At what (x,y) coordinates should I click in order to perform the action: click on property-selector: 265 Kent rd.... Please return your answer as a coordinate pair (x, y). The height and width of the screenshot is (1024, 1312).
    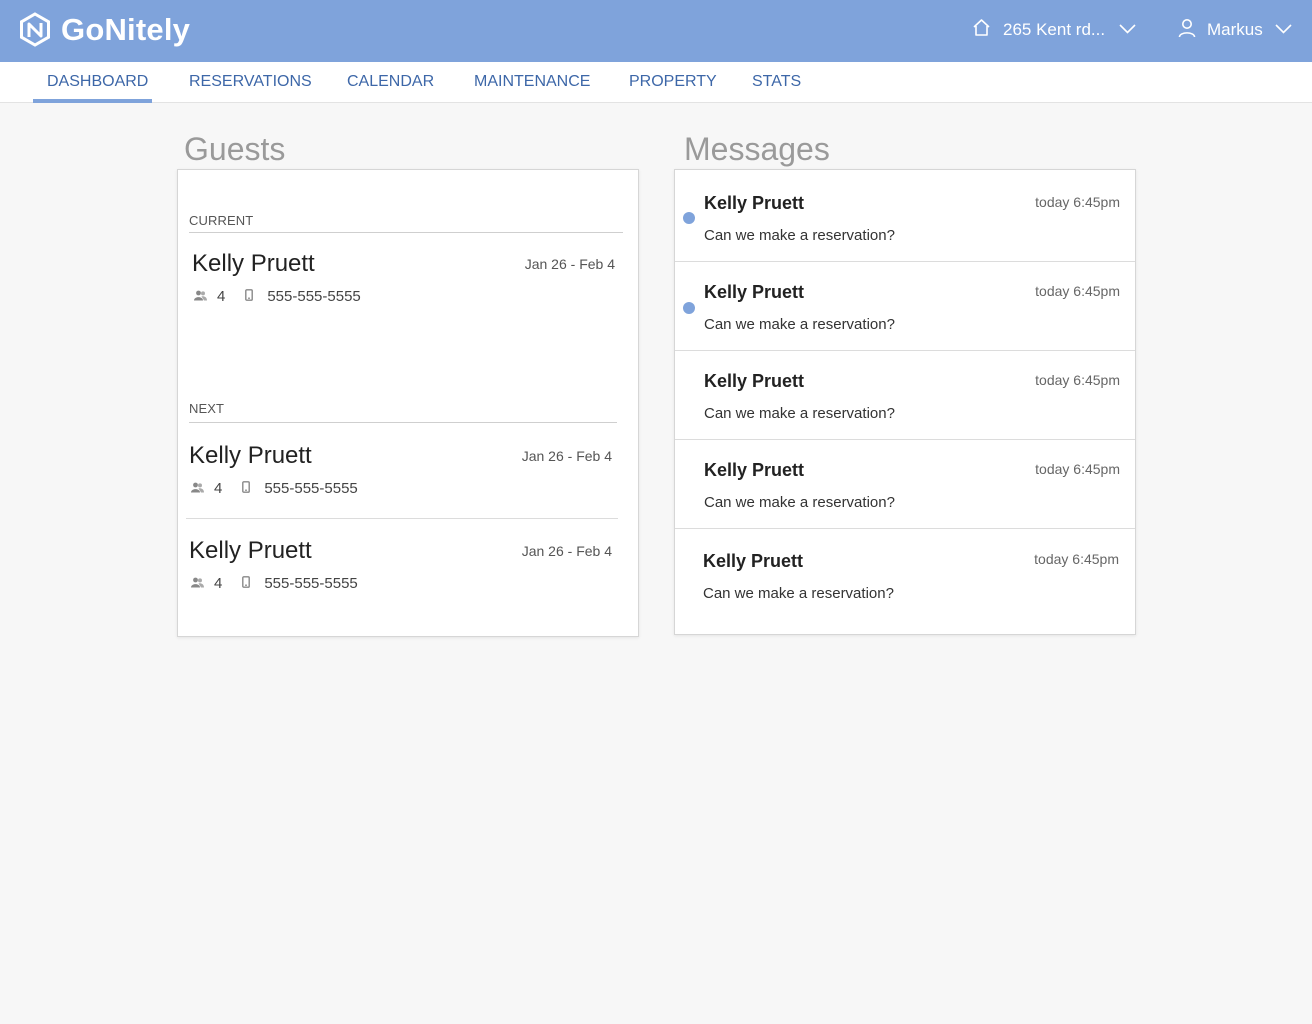
    Looking at the image, I should click on (1054, 30).